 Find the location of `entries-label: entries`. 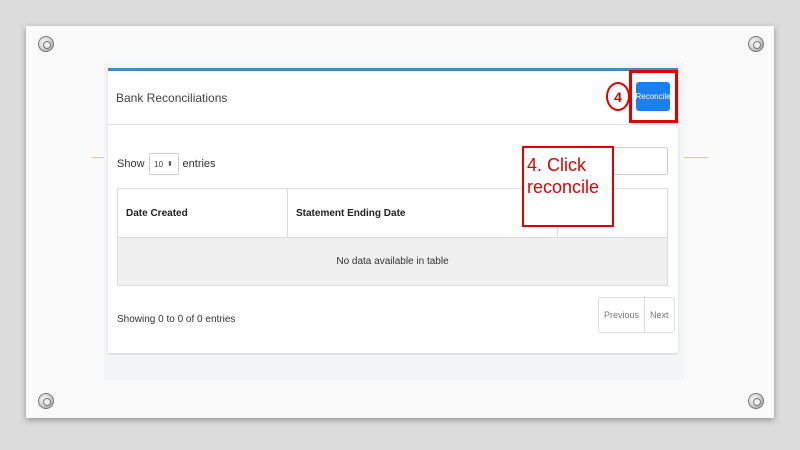

entries-label: entries is located at coordinates (199, 164).